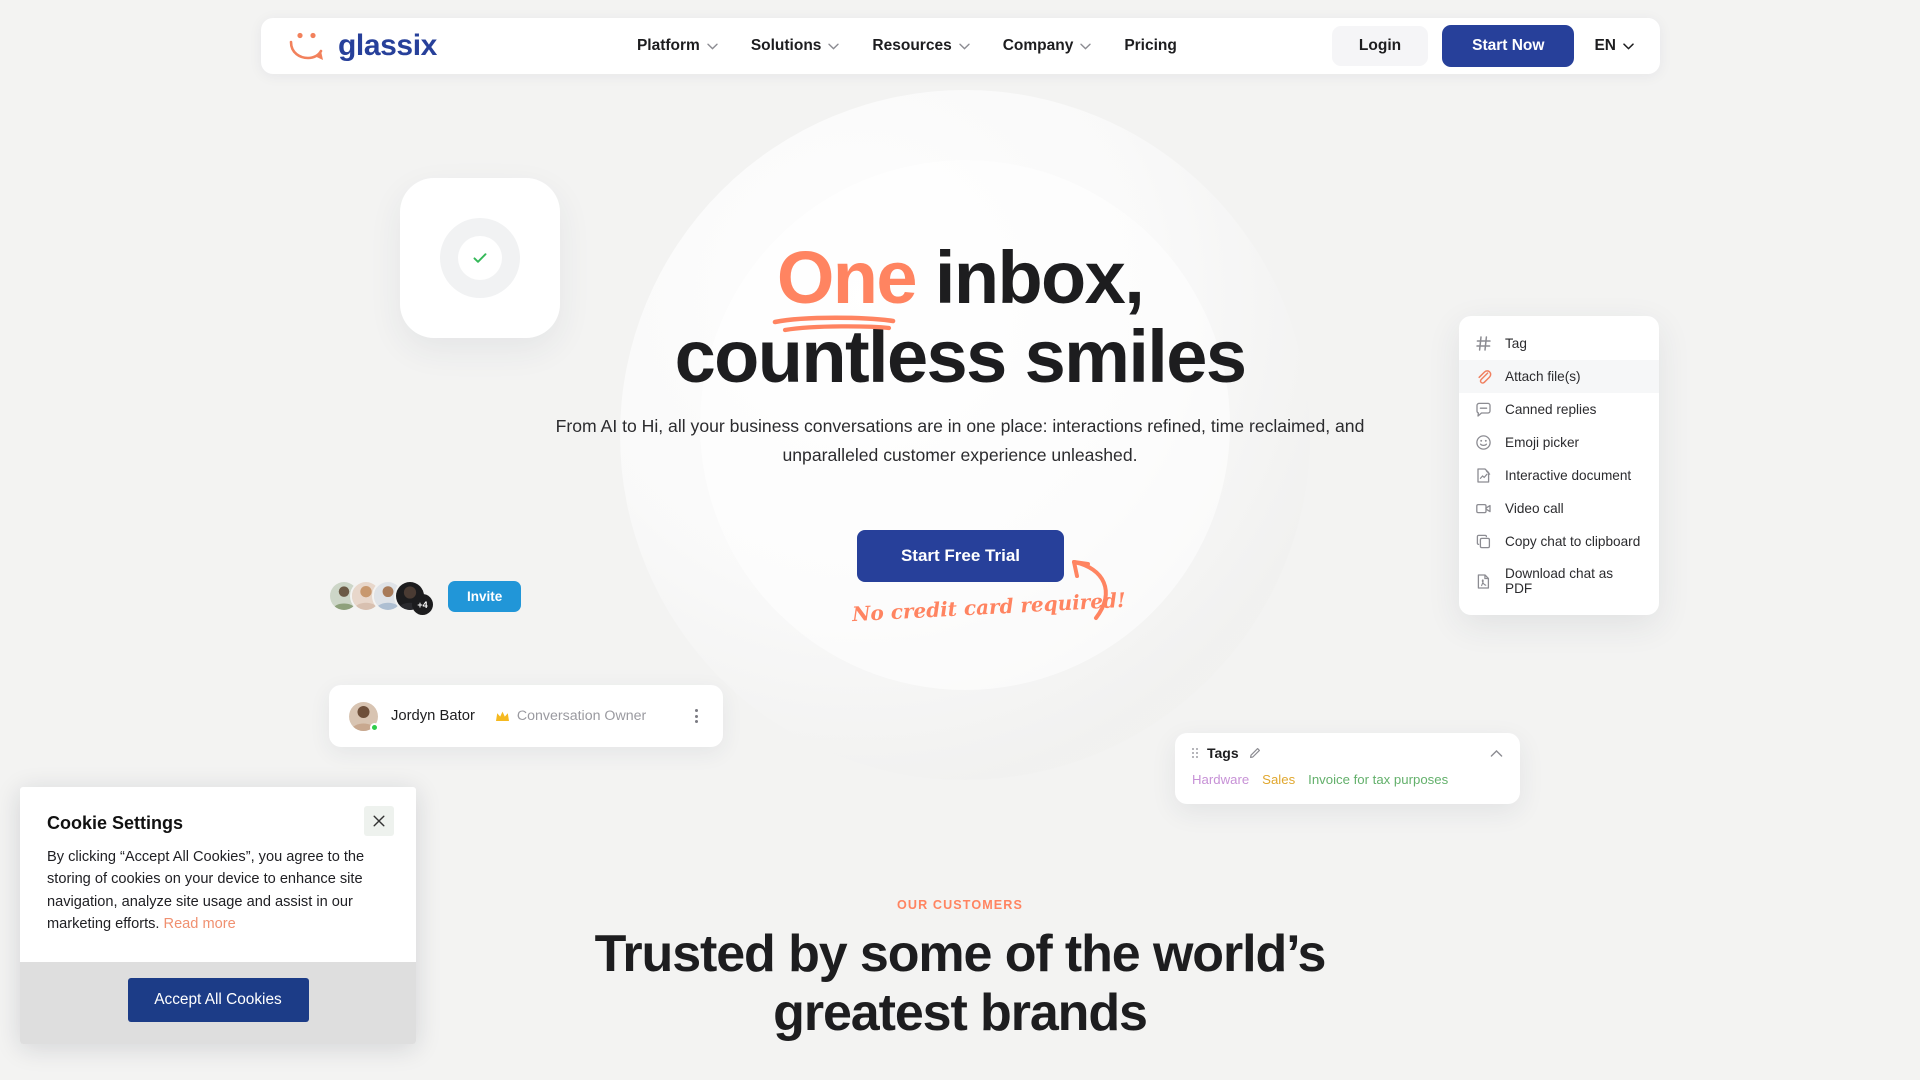 The image size is (1920, 1080). I want to click on document-edit-icon, so click(1484, 475).